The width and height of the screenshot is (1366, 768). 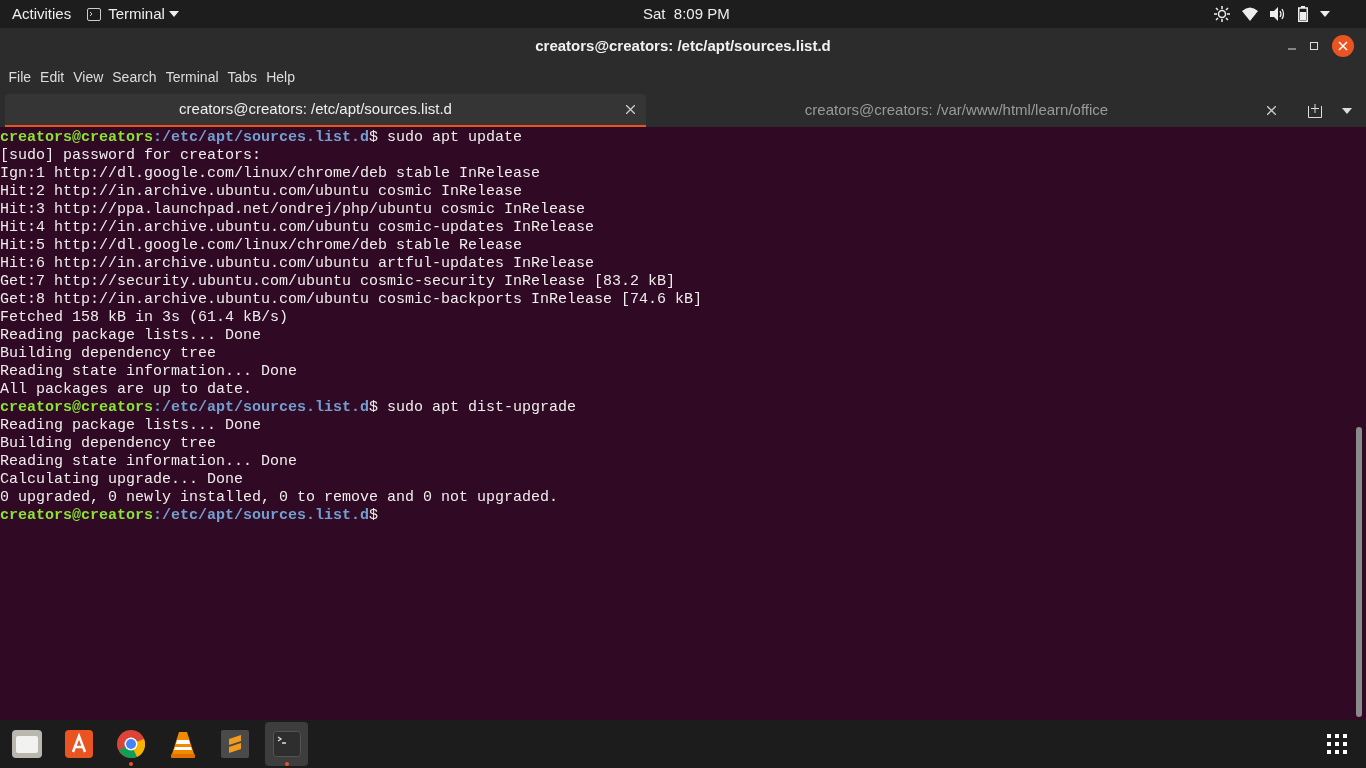 I want to click on traffic-cone-icon, so click(x=182, y=744).